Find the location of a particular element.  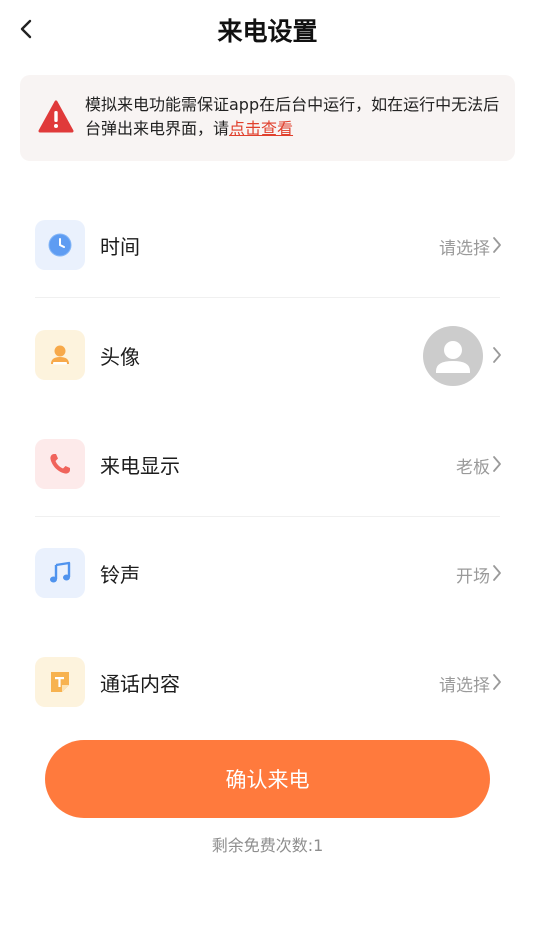

person-icon is located at coordinates (60, 355).